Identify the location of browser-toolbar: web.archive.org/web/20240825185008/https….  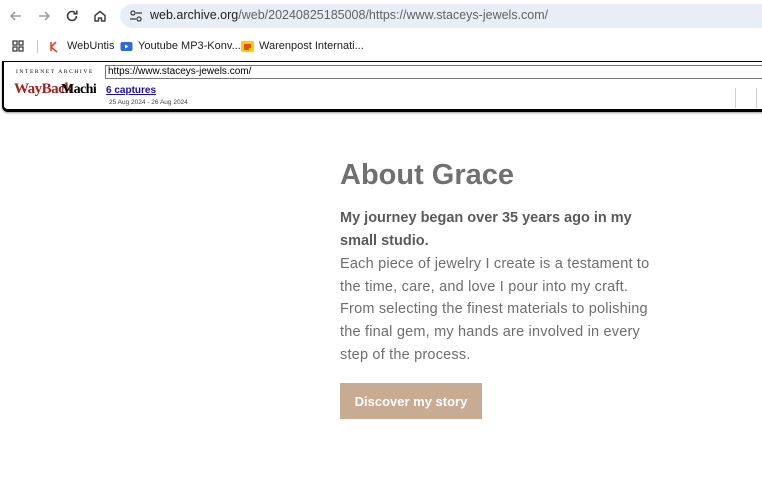
(381, 16).